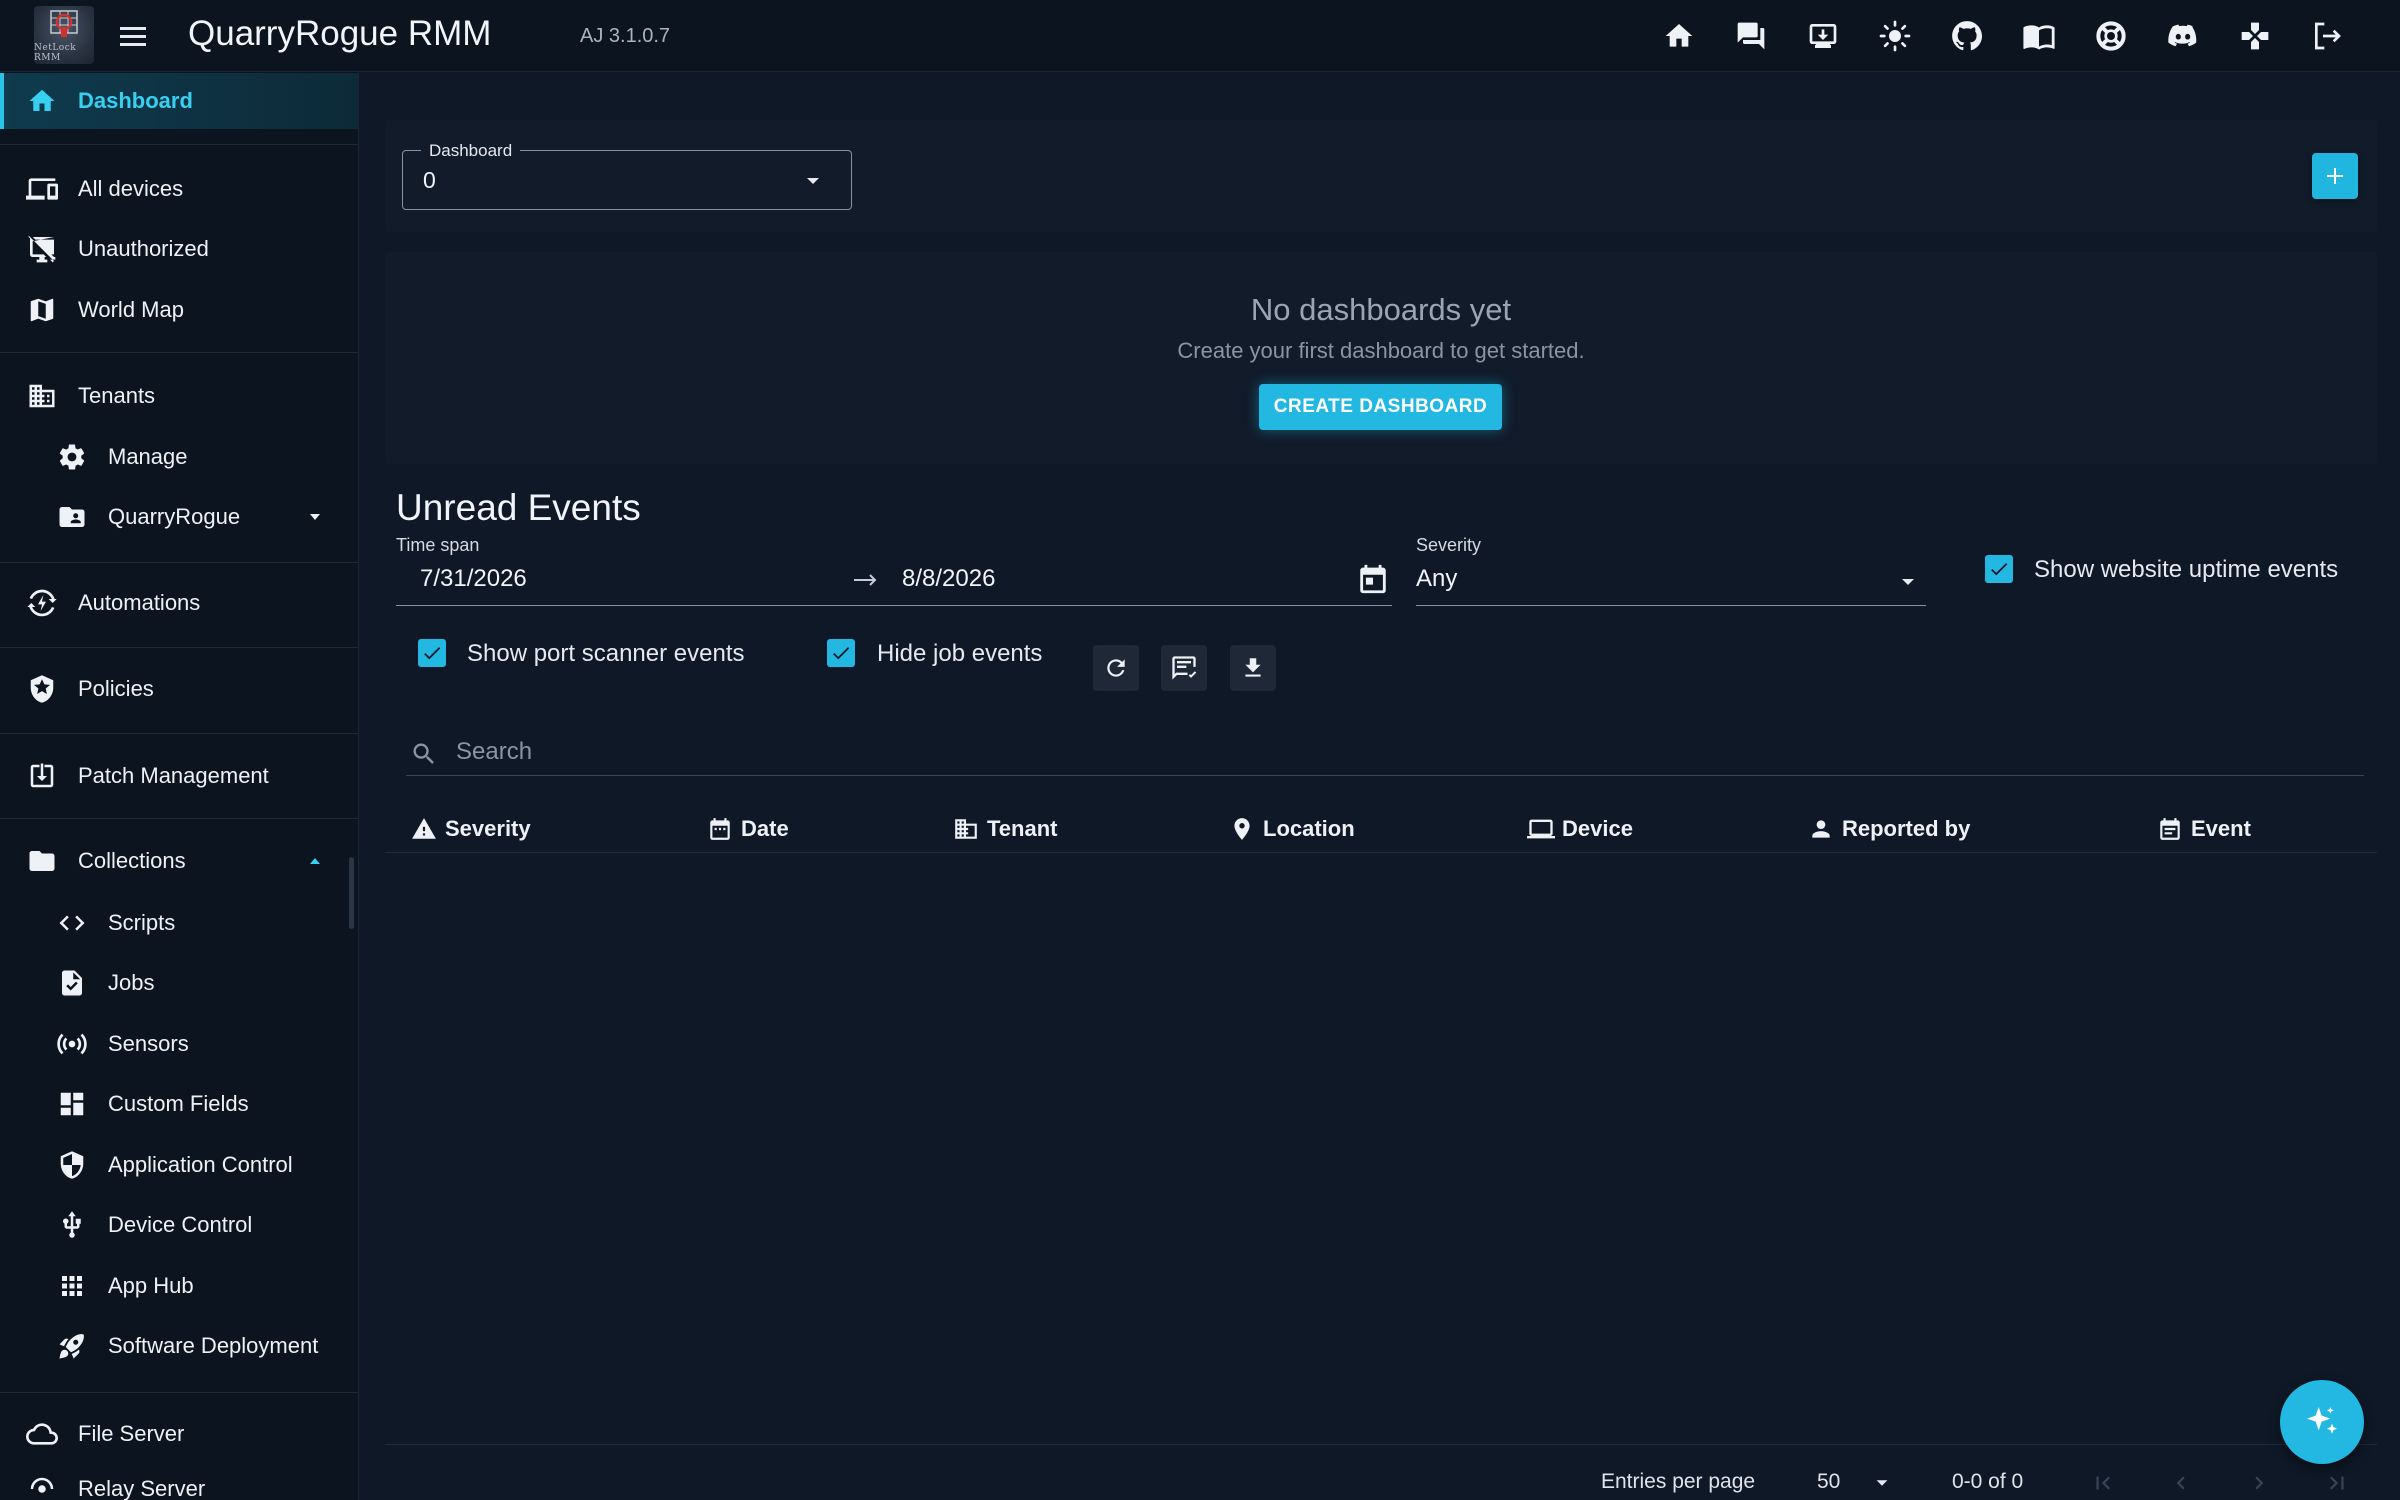 The height and width of the screenshot is (1500, 2400). What do you see at coordinates (948, 579) in the screenshot?
I see `date-to-input: 8/8/2026` at bounding box center [948, 579].